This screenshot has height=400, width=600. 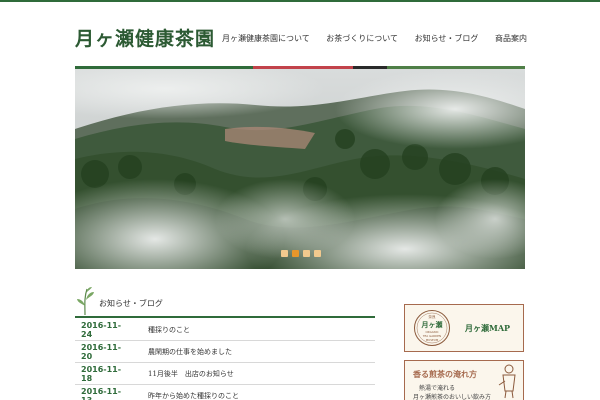 What do you see at coordinates (169, 330) in the screenshot?
I see `news-title: 種採りのこと` at bounding box center [169, 330].